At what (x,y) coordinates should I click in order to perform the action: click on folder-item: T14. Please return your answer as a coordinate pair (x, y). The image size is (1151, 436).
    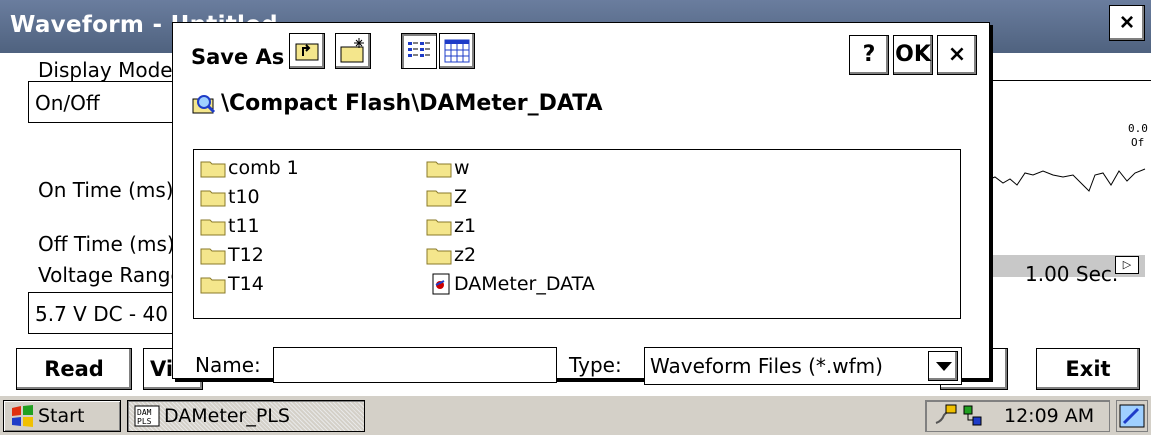
    Looking at the image, I should click on (232, 284).